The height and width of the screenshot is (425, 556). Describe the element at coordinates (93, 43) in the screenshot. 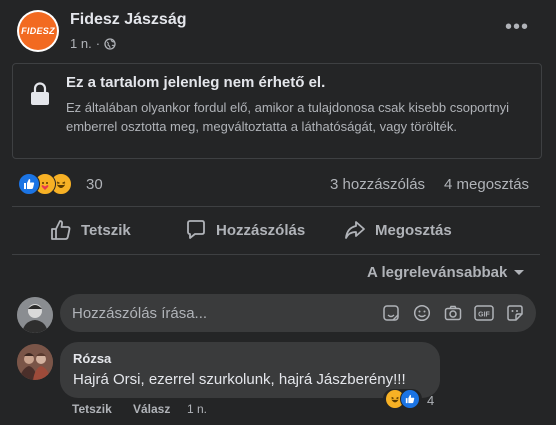

I see `post-meta: 1 n. ·` at that location.